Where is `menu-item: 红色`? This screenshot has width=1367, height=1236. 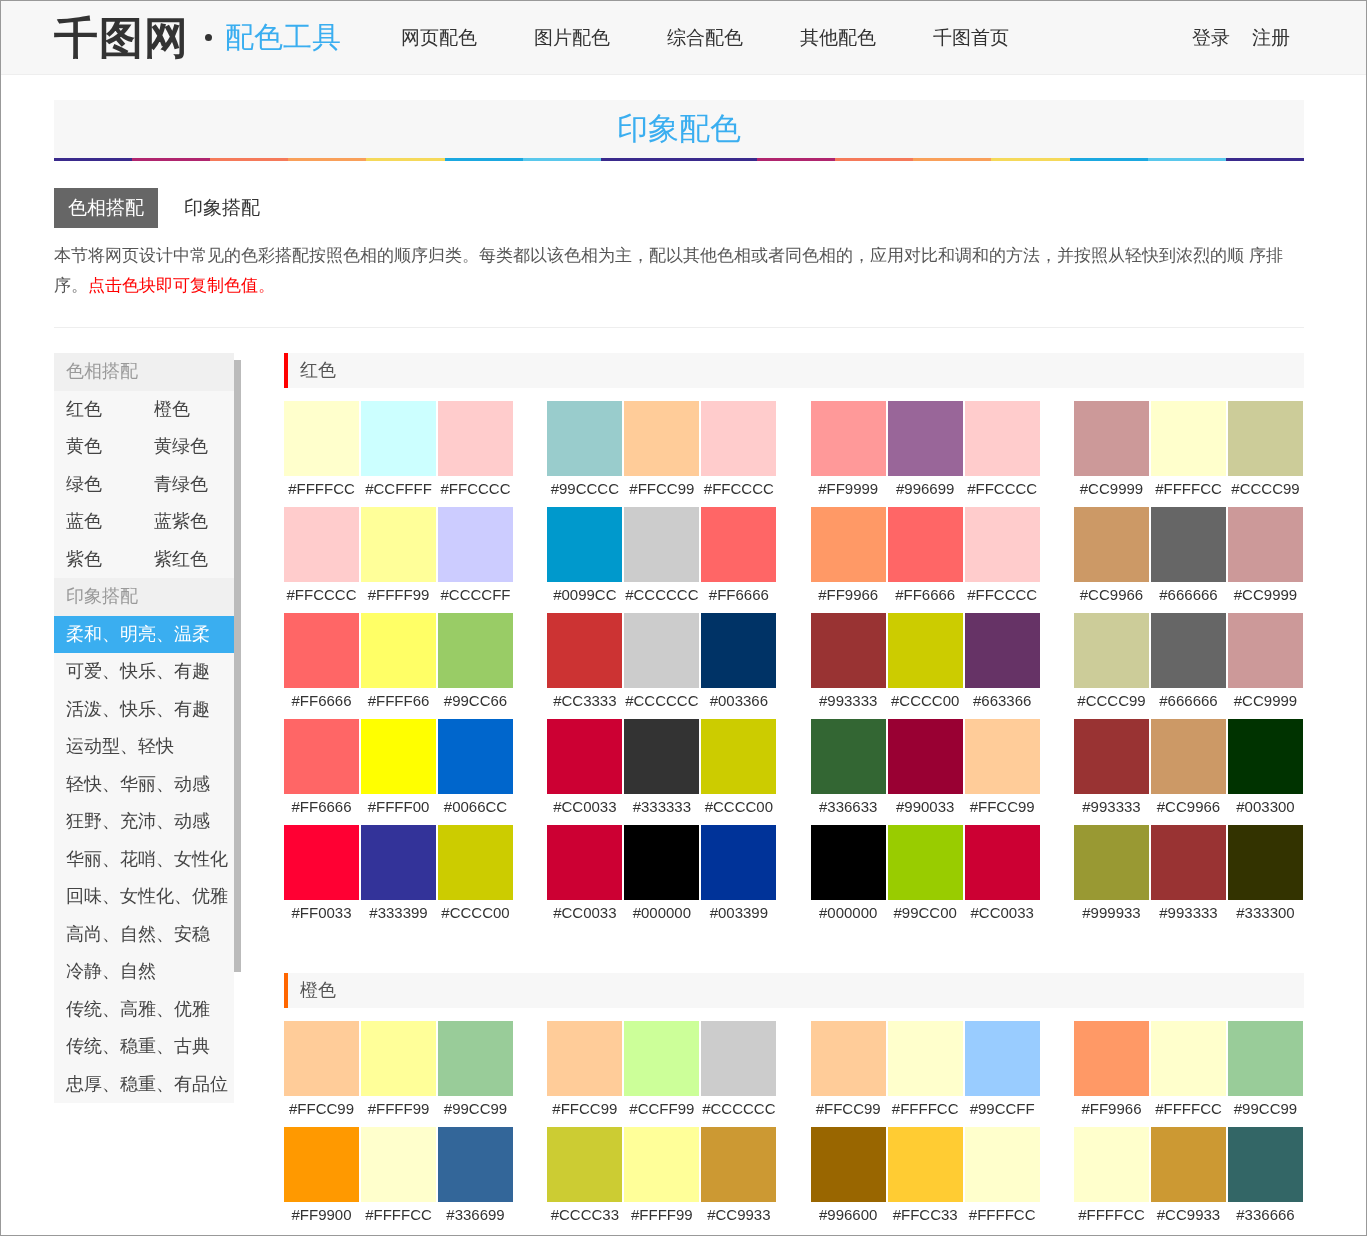 menu-item: 红色 is located at coordinates (98, 409).